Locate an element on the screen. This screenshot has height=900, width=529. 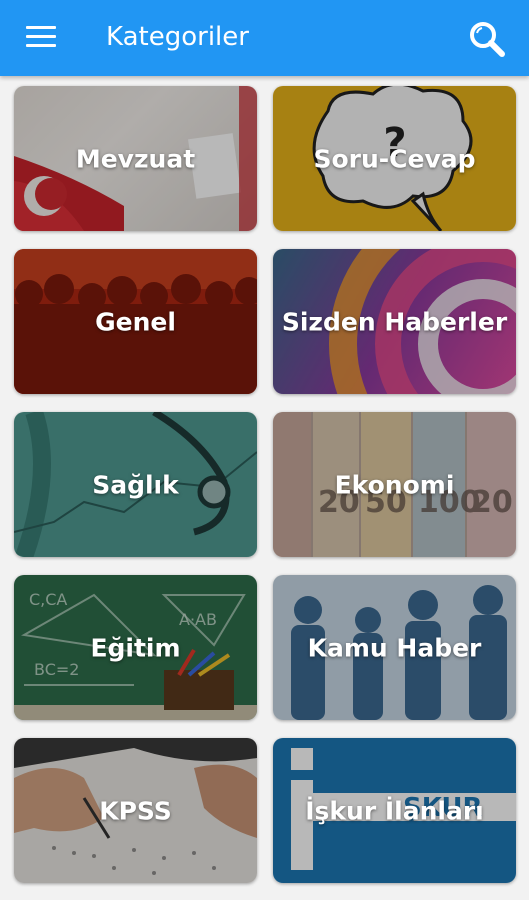
page-title: Kategoriler is located at coordinates (177, 37).